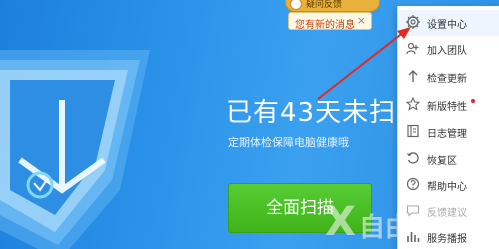 Image resolution: width=499 pixels, height=249 pixels. I want to click on menu-item-check-update: 检查更新, so click(448, 77).